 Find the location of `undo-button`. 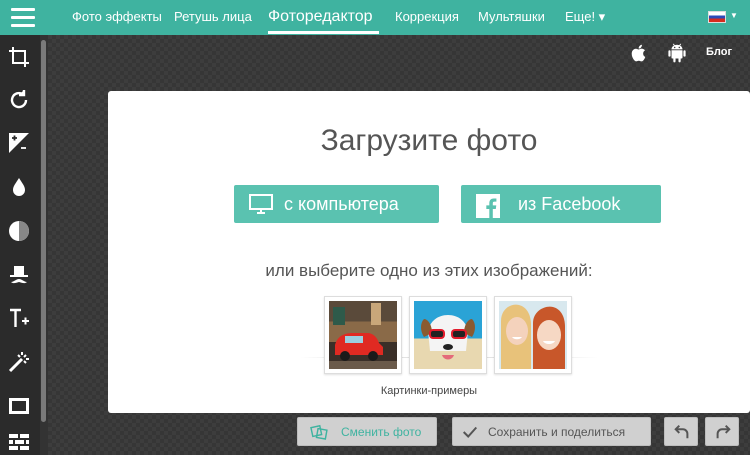

undo-button is located at coordinates (681, 431).